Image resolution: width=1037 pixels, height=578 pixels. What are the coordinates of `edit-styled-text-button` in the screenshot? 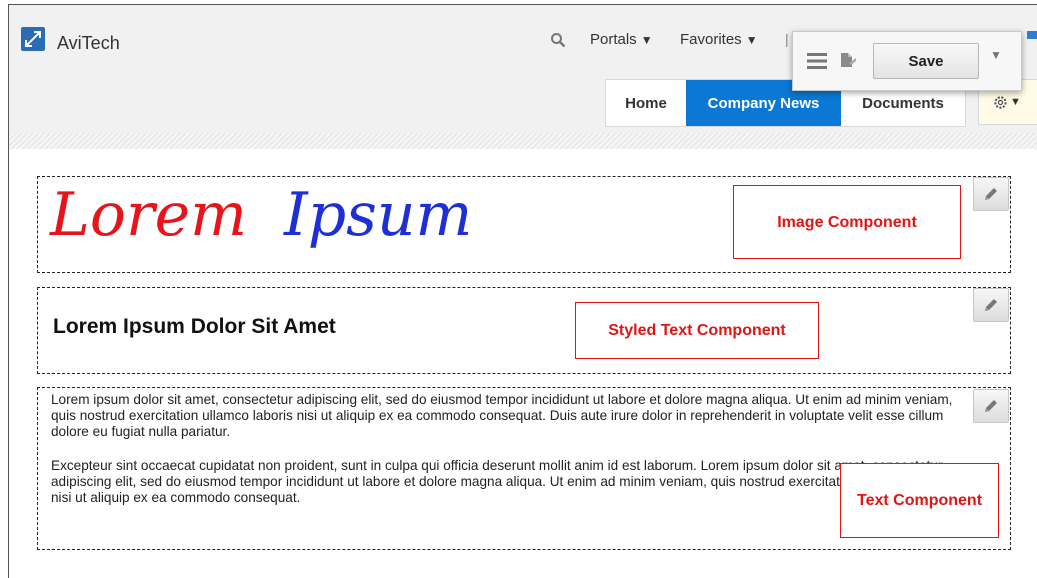 It's located at (991, 305).